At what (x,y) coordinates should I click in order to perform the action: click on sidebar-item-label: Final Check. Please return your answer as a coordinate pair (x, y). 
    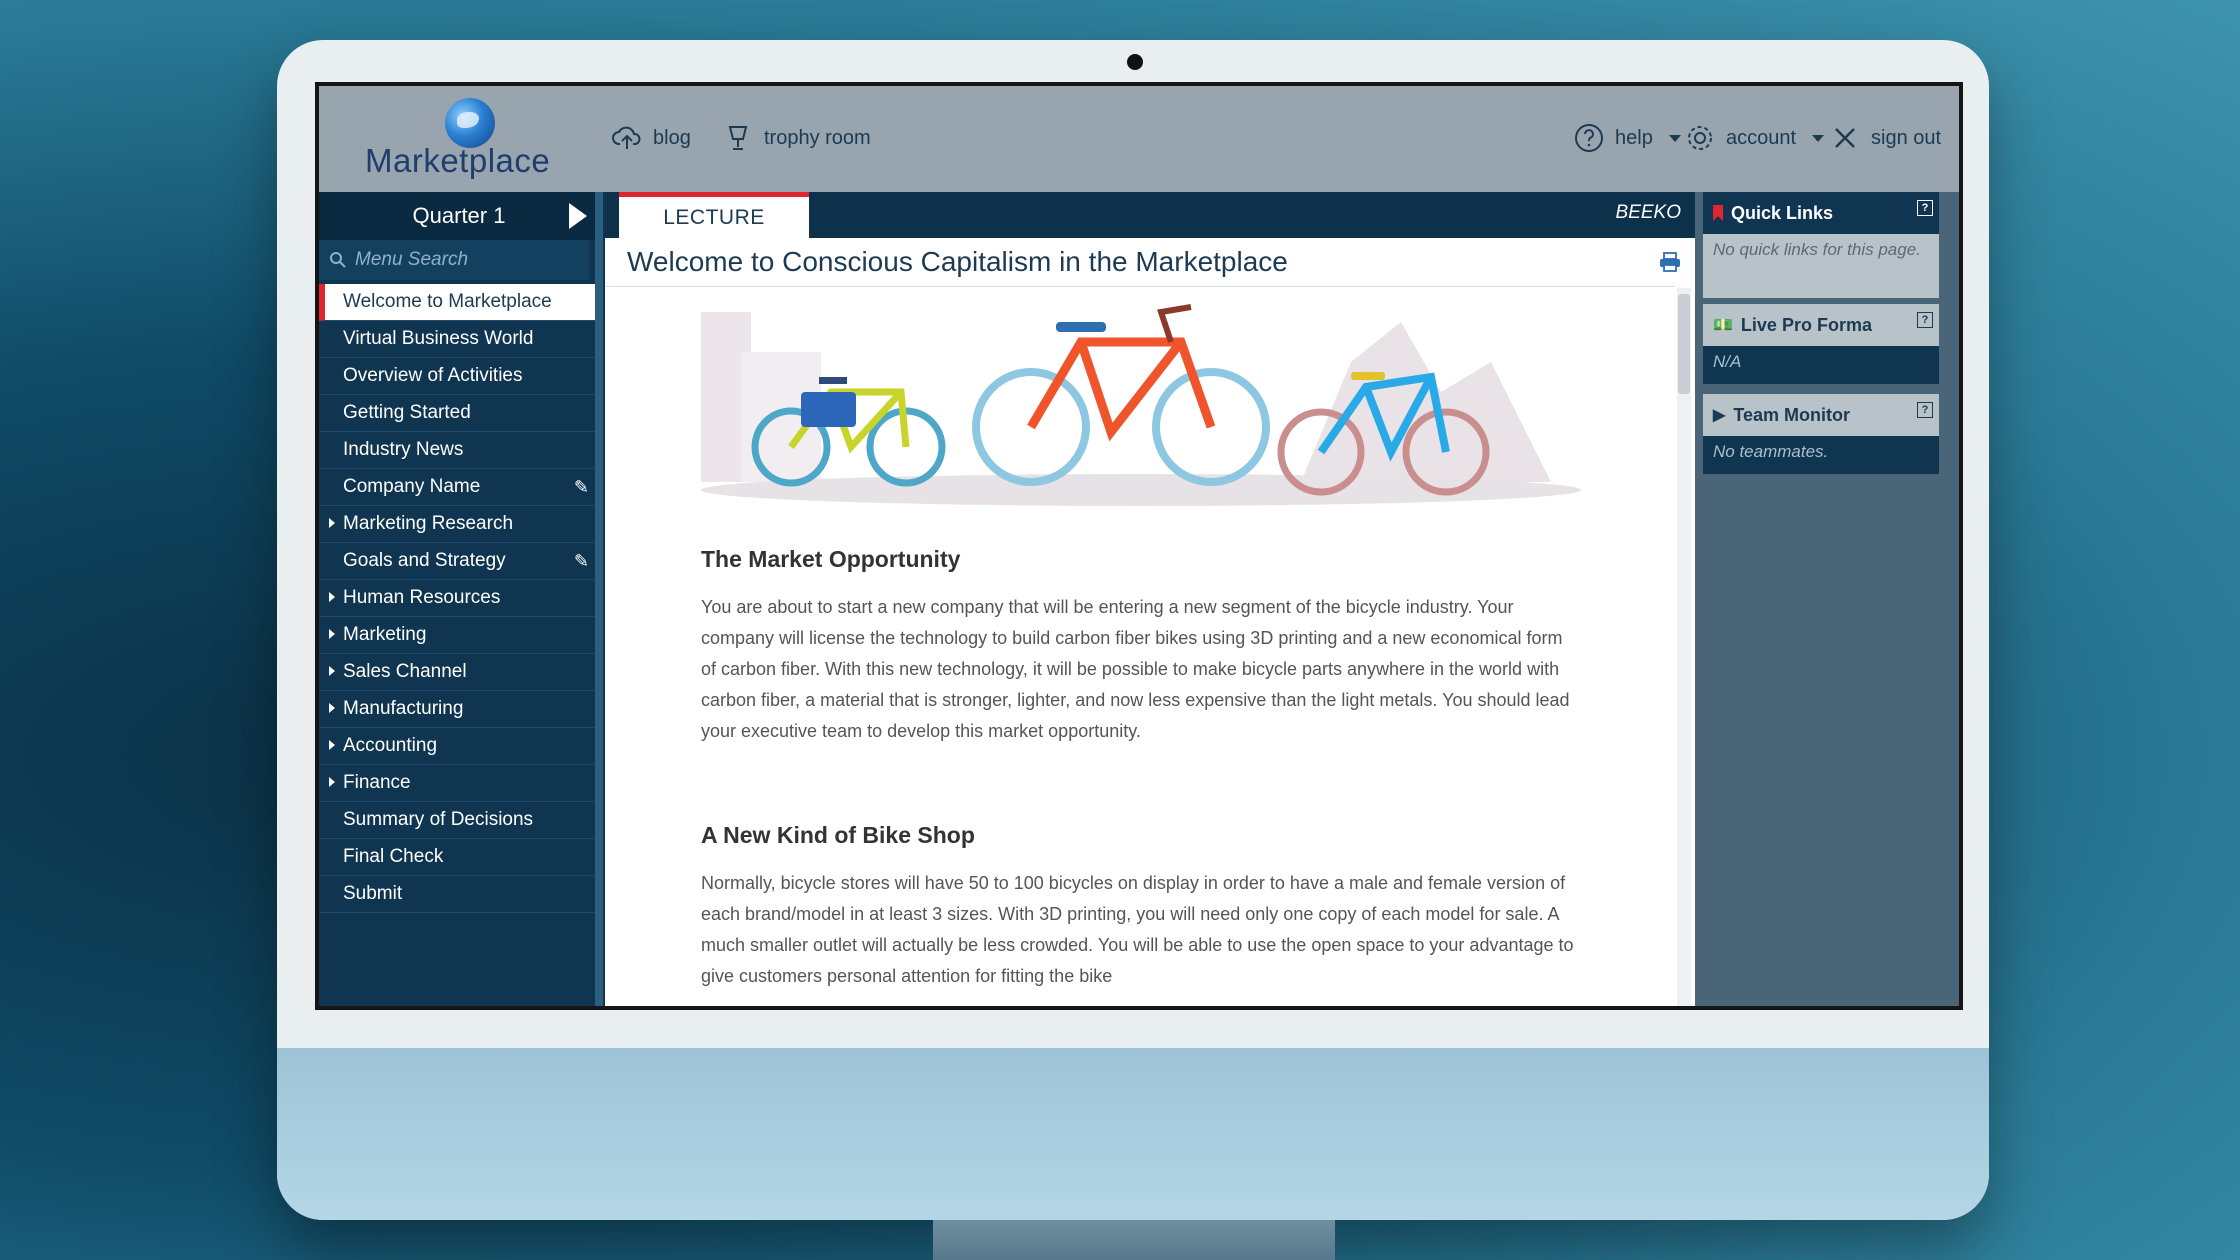
    Looking at the image, I should click on (393, 856).